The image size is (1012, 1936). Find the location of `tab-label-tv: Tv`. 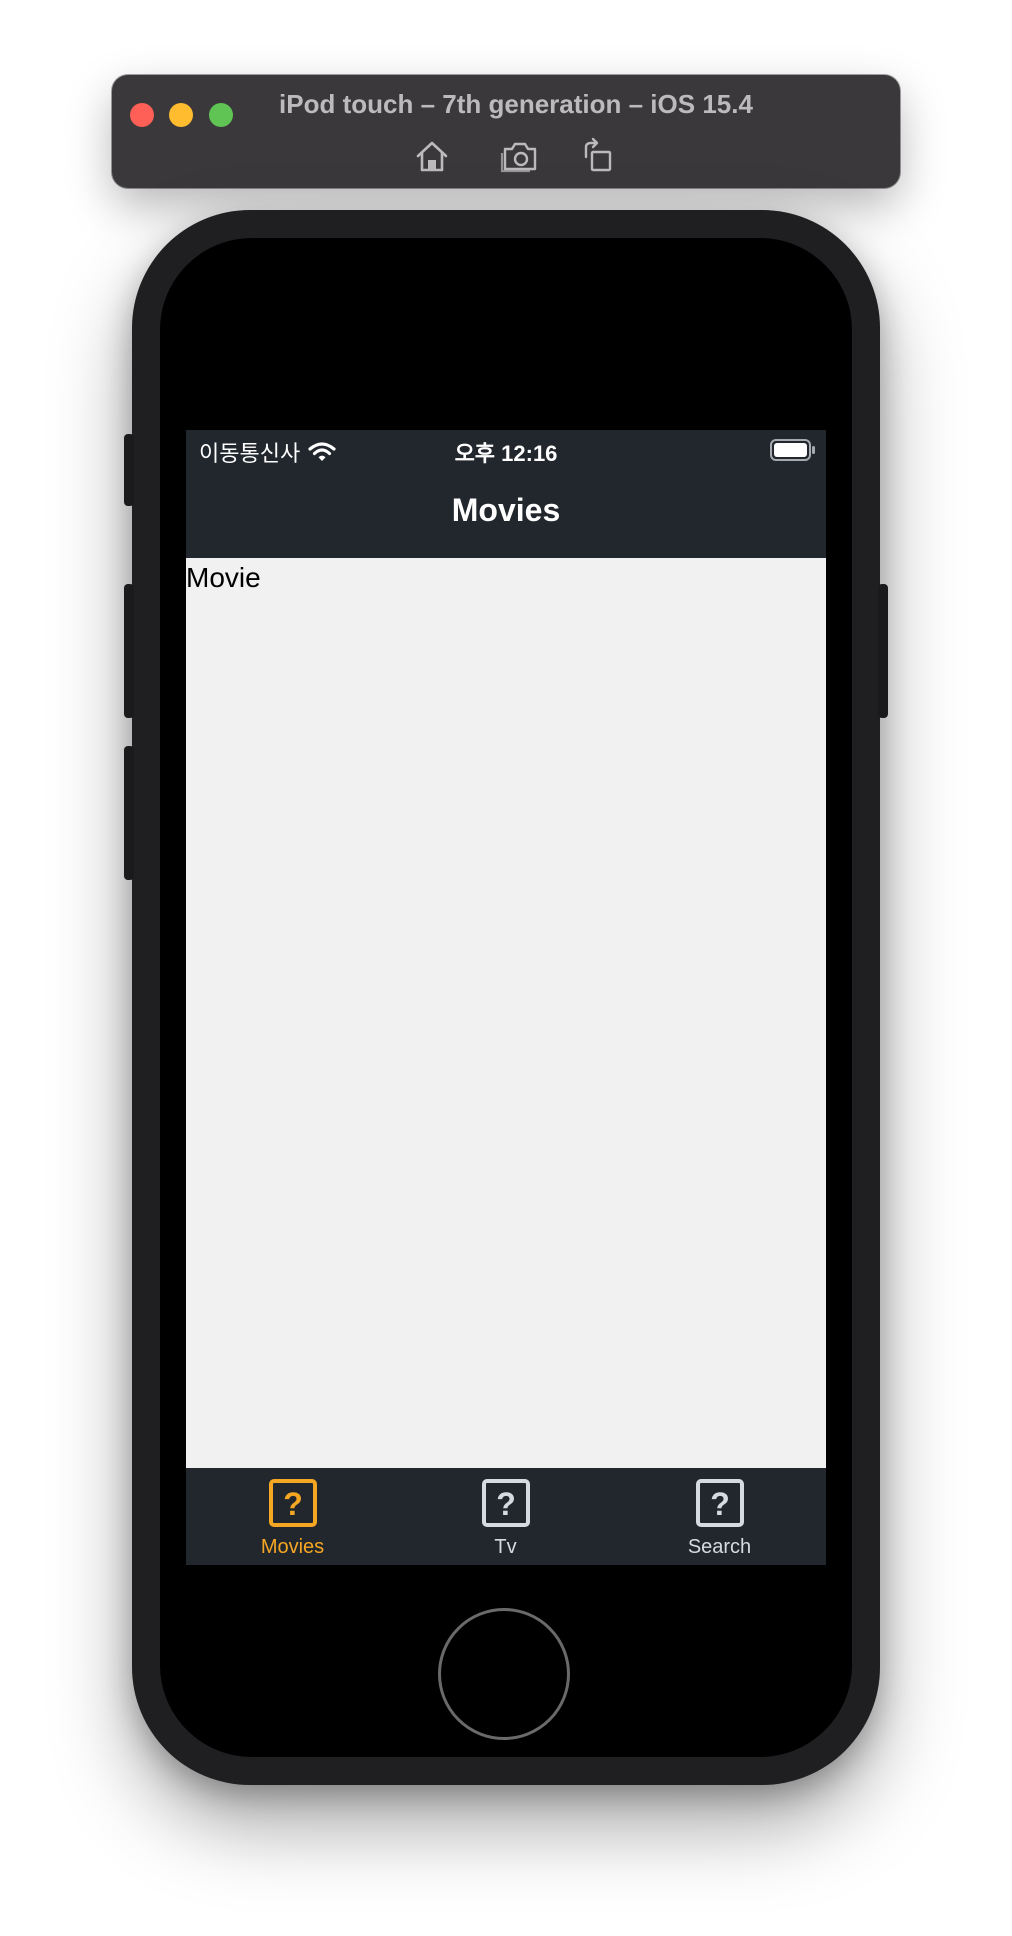

tab-label-tv: Tv is located at coordinates (505, 1547).